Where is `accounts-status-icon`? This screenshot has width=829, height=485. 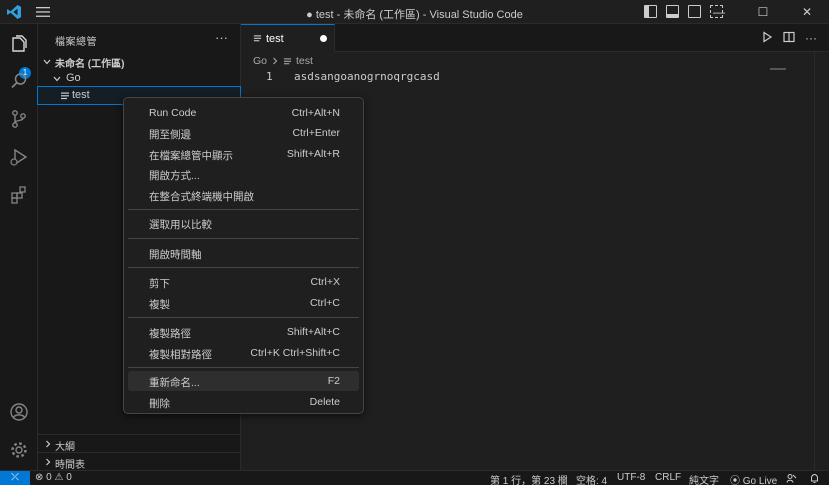
accounts-status-icon is located at coordinates (791, 478).